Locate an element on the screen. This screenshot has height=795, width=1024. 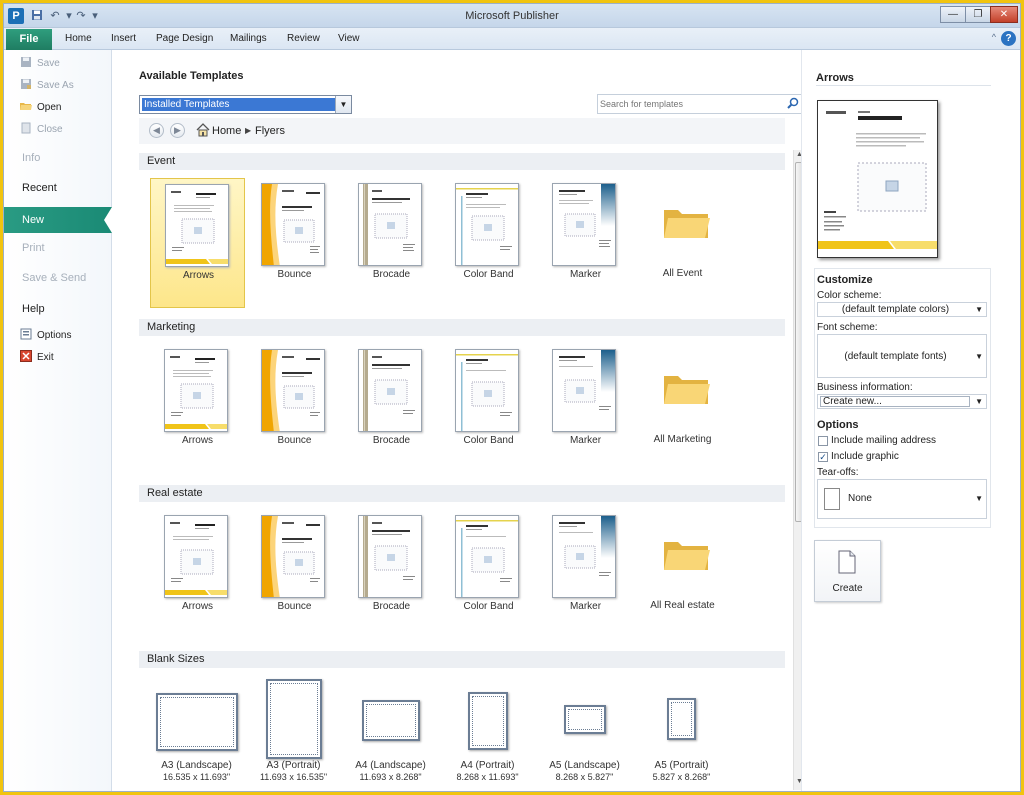
folder-icon is located at coordinates (687, 556).